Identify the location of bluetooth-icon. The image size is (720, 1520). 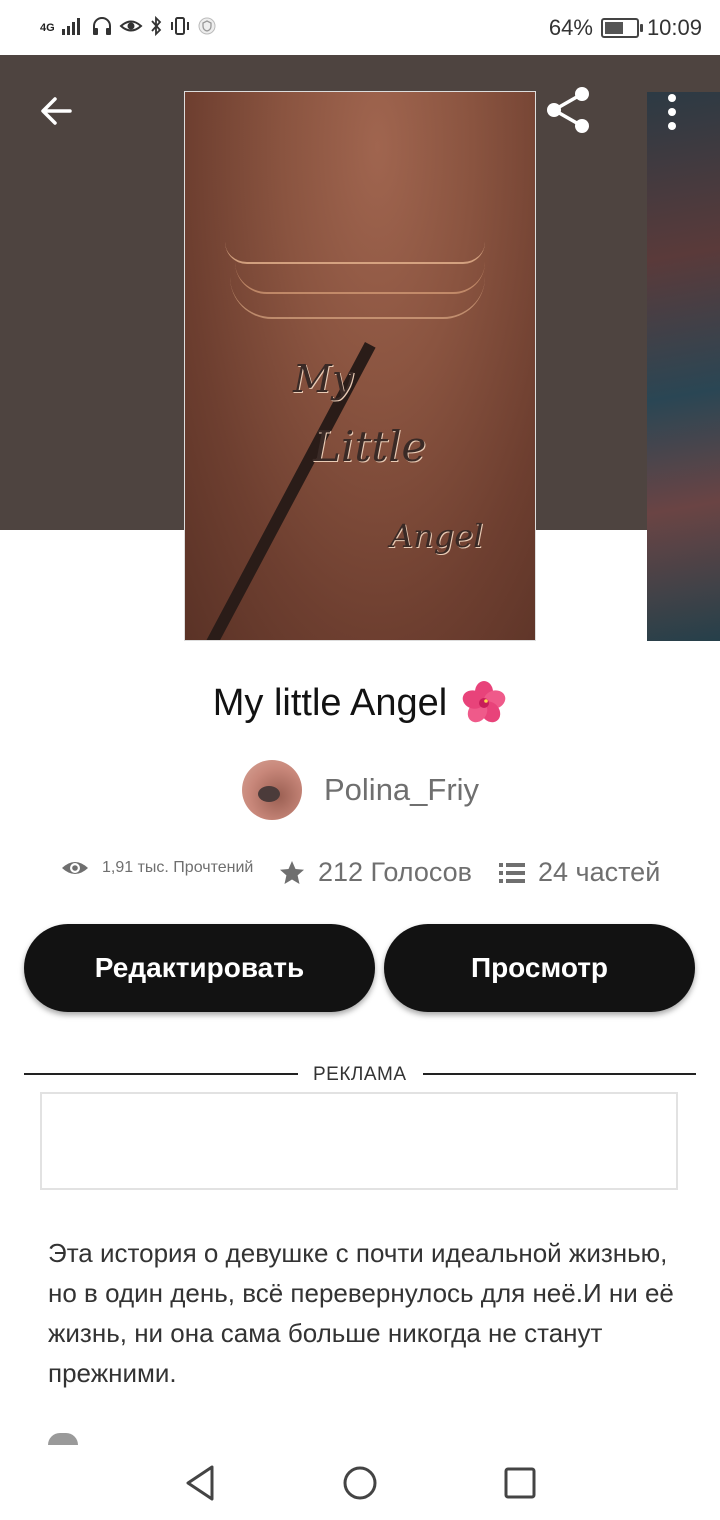
(156, 28).